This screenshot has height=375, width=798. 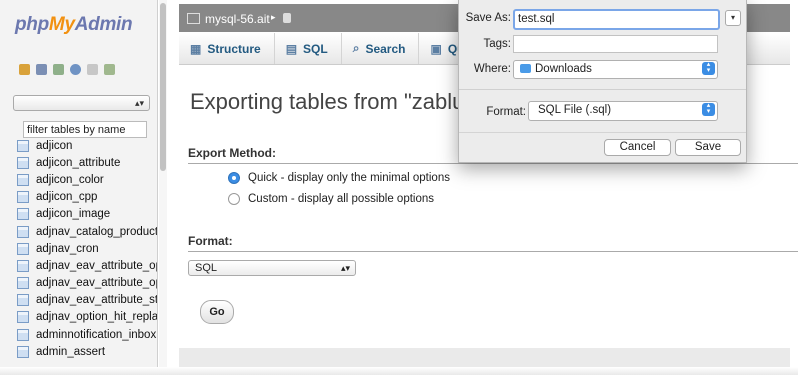 What do you see at coordinates (234, 178) in the screenshot?
I see `radio-quick` at bounding box center [234, 178].